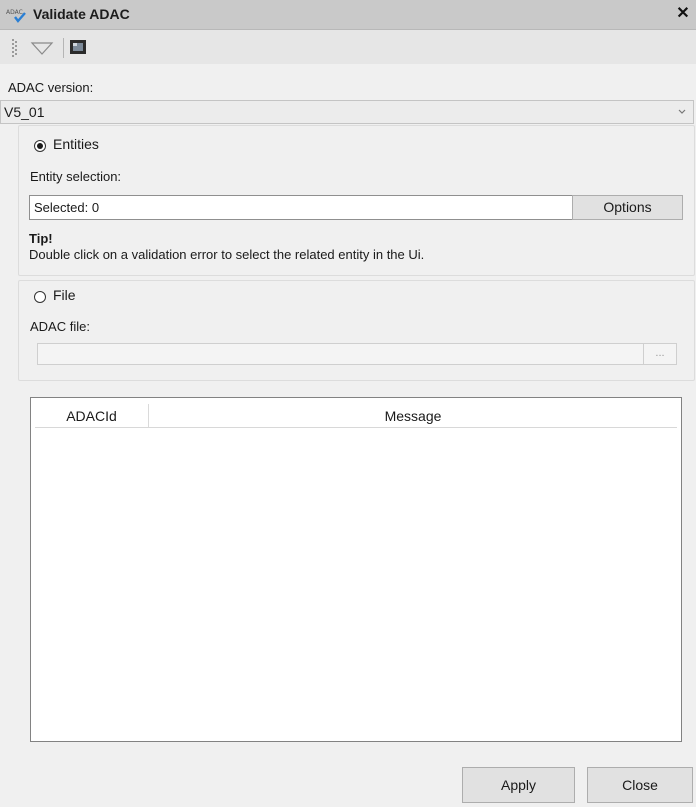  Describe the element at coordinates (341, 354) in the screenshot. I see `adac-file-field` at that location.